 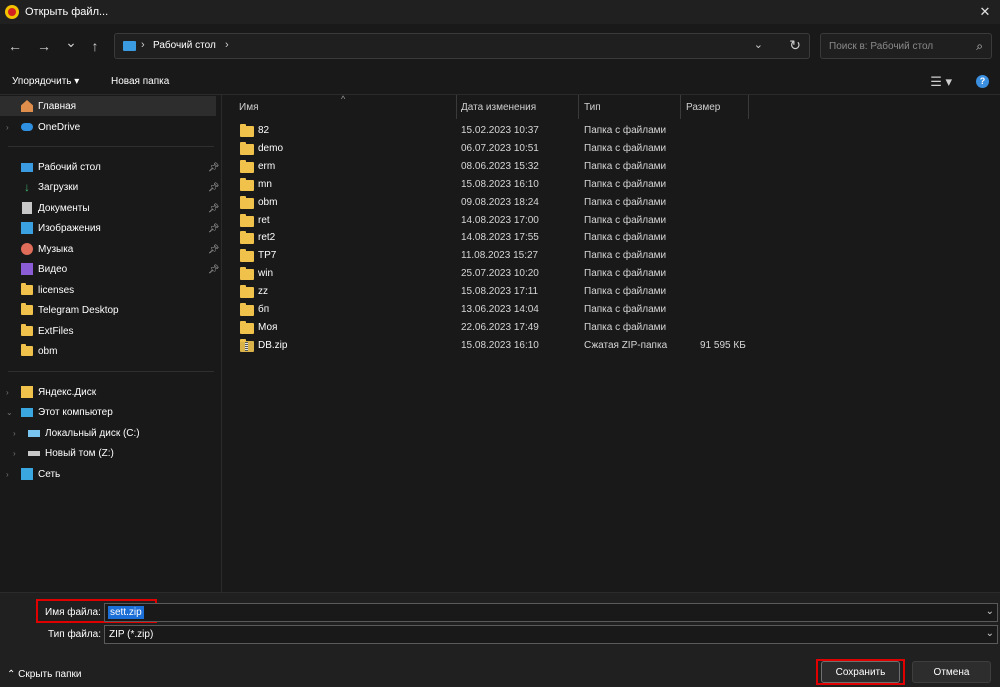 What do you see at coordinates (45, 81) in the screenshot?
I see `organize-button: Упорядочить ▾` at bounding box center [45, 81].